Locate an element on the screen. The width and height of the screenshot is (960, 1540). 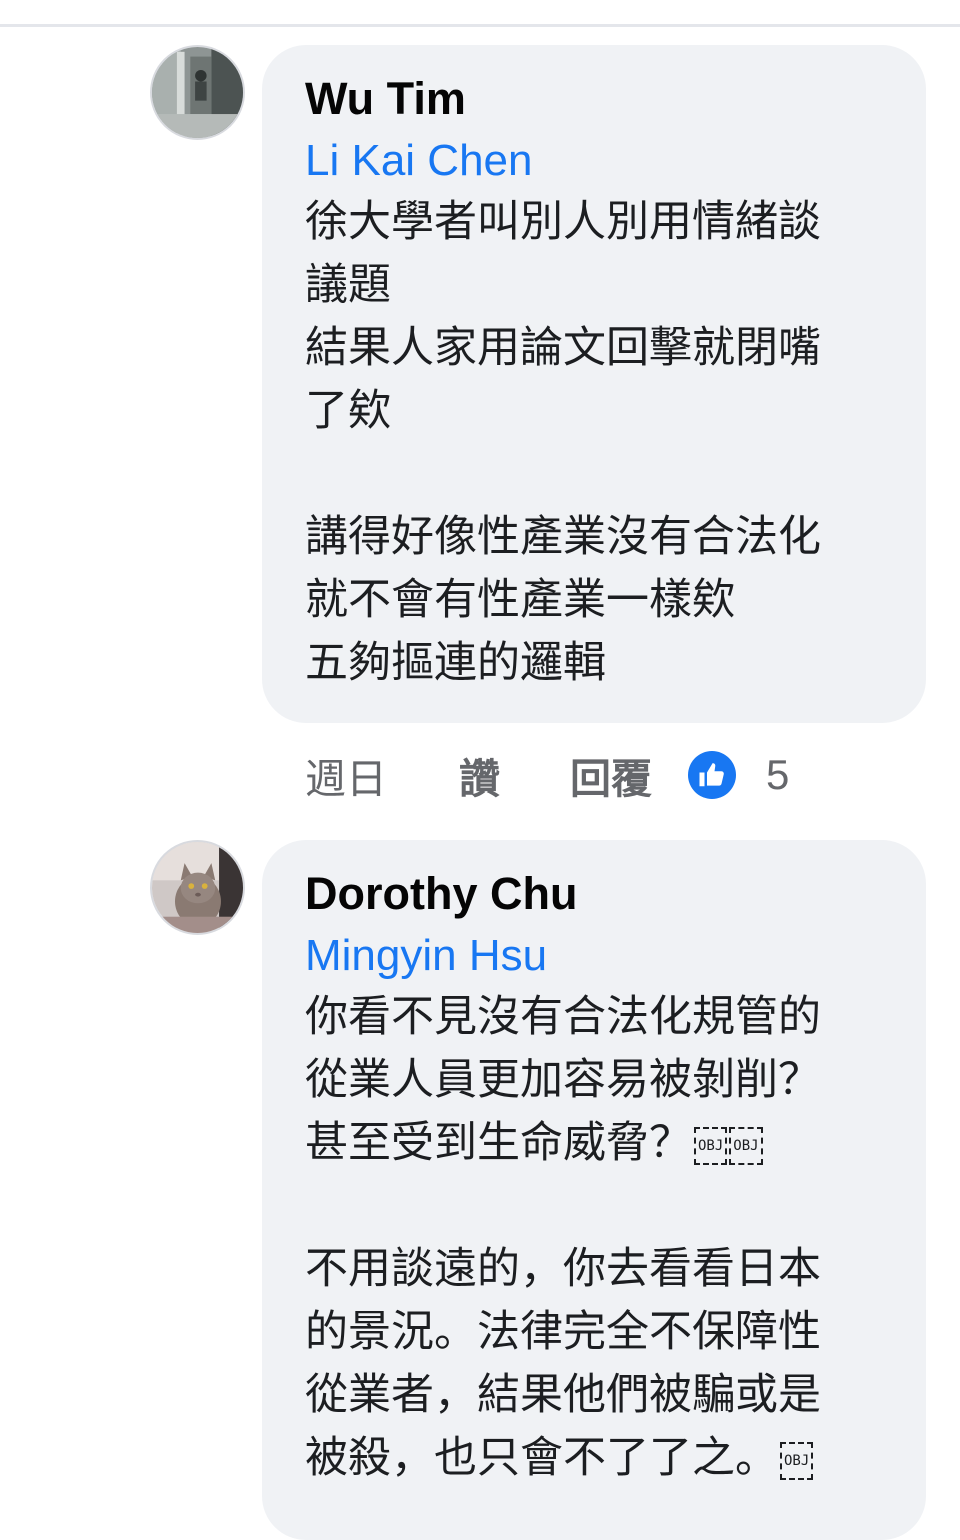
comment-line: 結果人家用論文回擊就閉嘴 is located at coordinates (563, 348).